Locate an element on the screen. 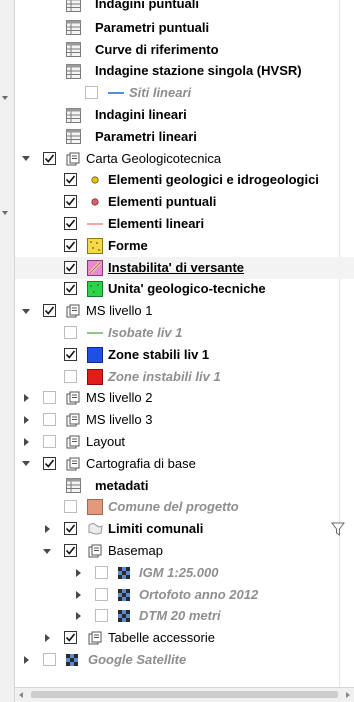 Image resolution: width=354 pixels, height=702 pixels. layer-label: Cartografia di base is located at coordinates (141, 464).